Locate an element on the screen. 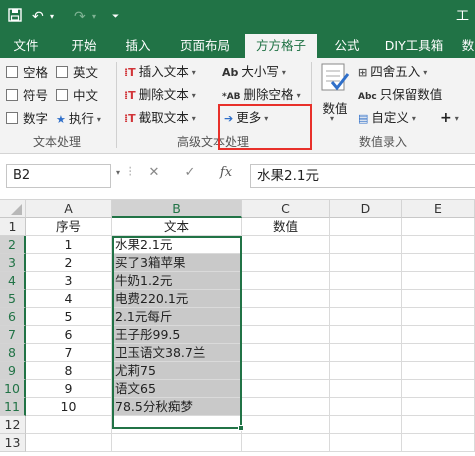 The image size is (475, 456). insert-function-icon: fx is located at coordinates (226, 172).